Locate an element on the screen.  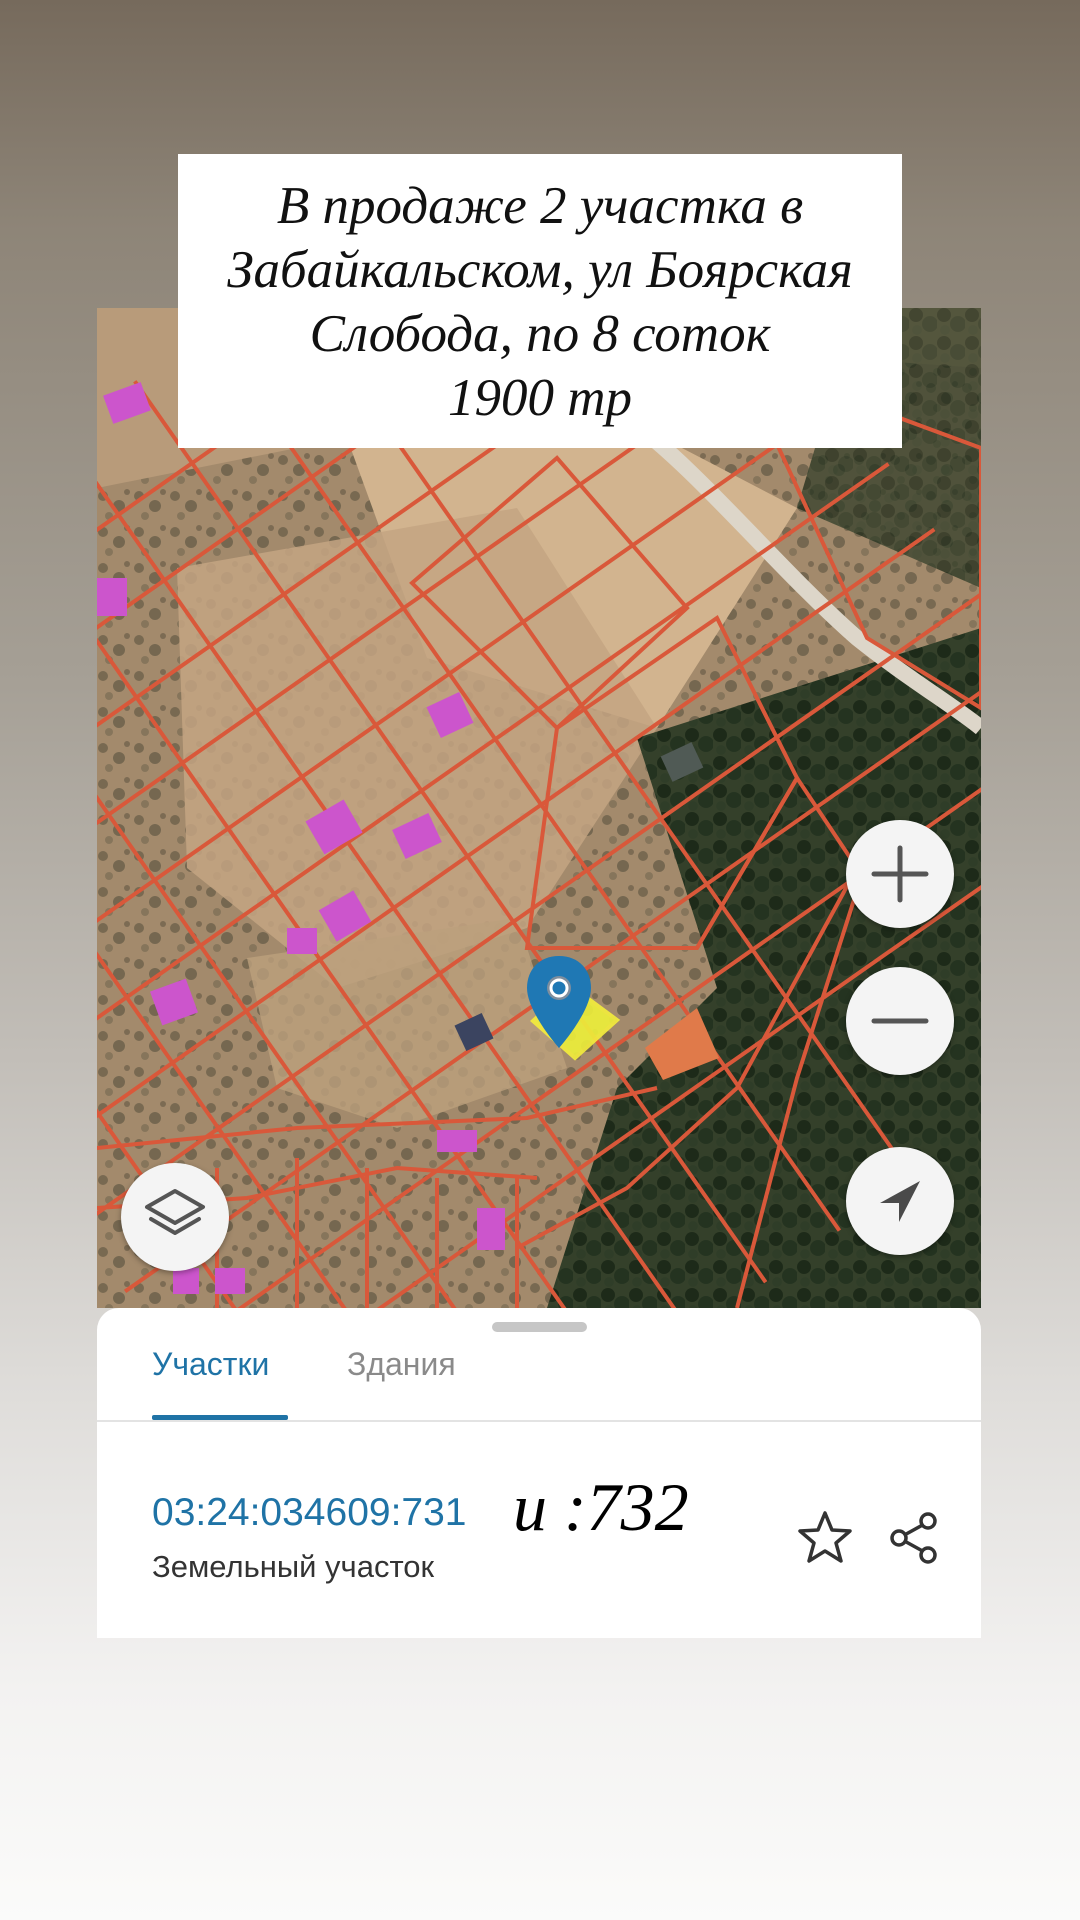
zoom-in-button is located at coordinates (900, 874).